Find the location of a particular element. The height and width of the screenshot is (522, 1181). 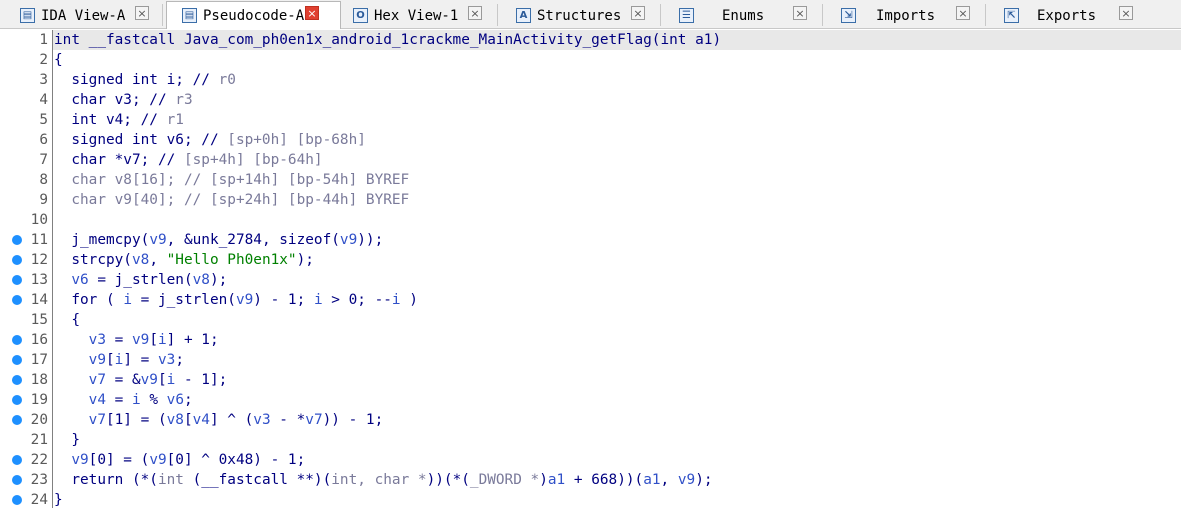

tab-enums: ☰ Enums is located at coordinates (721, 15).